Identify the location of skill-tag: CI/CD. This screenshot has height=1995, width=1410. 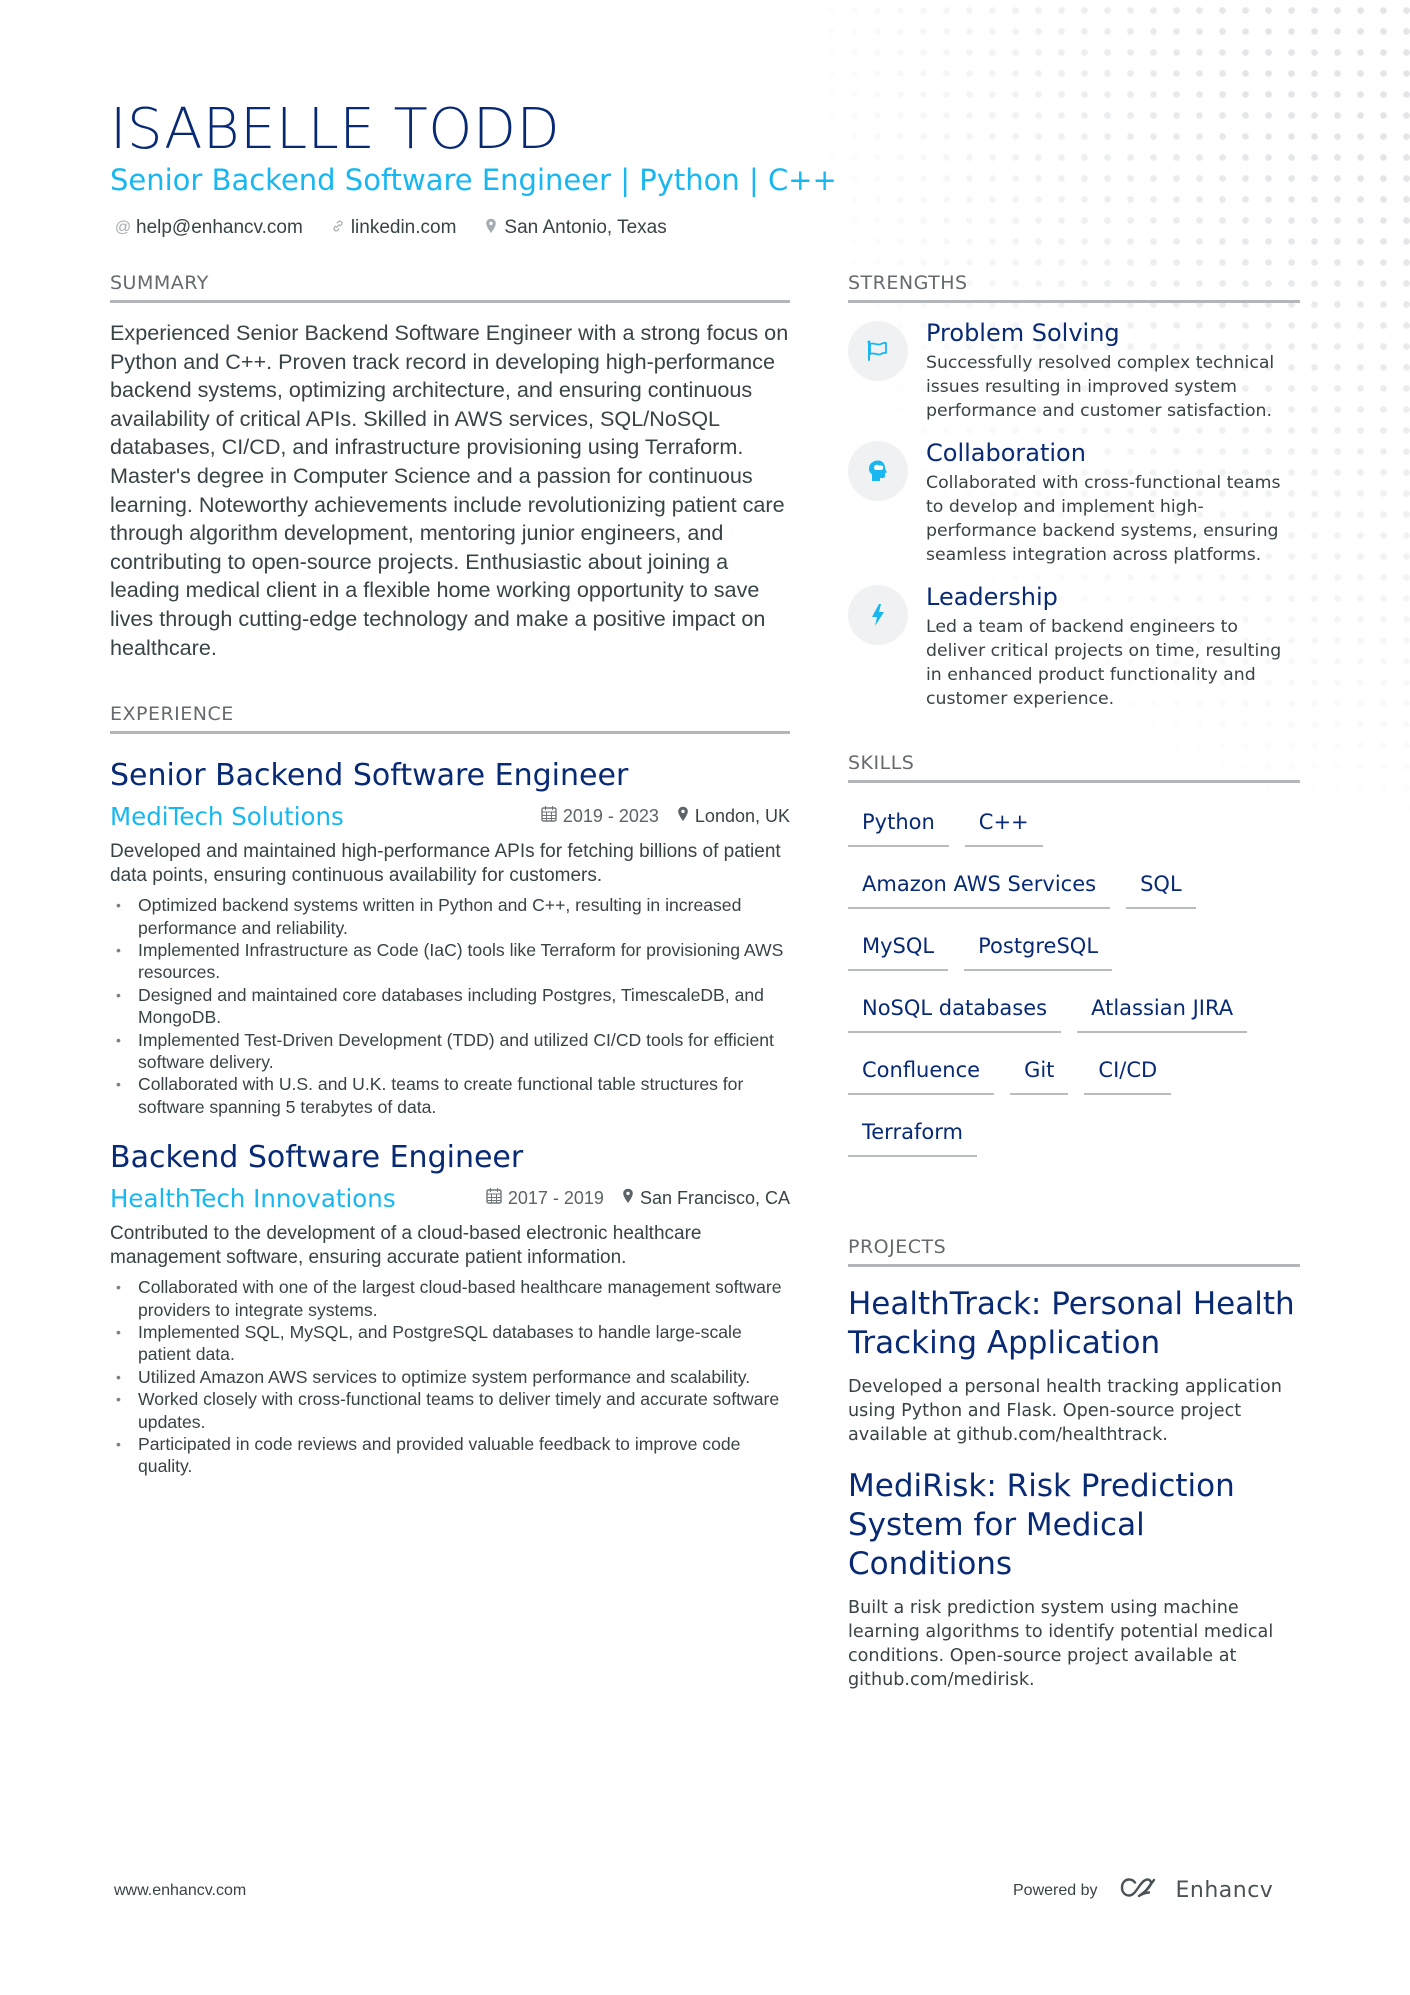
(1128, 1071).